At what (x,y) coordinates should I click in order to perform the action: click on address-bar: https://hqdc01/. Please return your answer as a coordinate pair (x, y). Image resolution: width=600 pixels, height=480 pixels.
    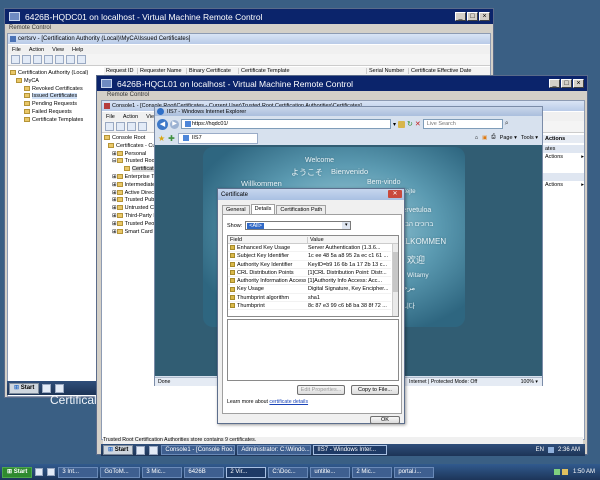
    Looking at the image, I should click on (286, 124).